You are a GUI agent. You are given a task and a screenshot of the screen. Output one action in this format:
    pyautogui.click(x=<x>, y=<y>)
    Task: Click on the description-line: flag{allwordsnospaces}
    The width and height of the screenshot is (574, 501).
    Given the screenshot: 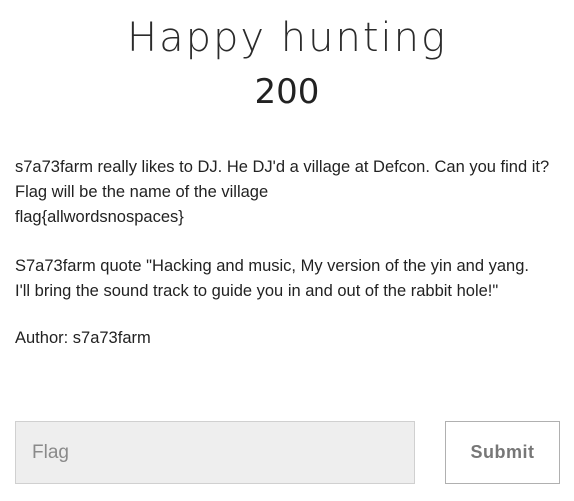 What is the action you would take?
    pyautogui.click(x=99, y=217)
    